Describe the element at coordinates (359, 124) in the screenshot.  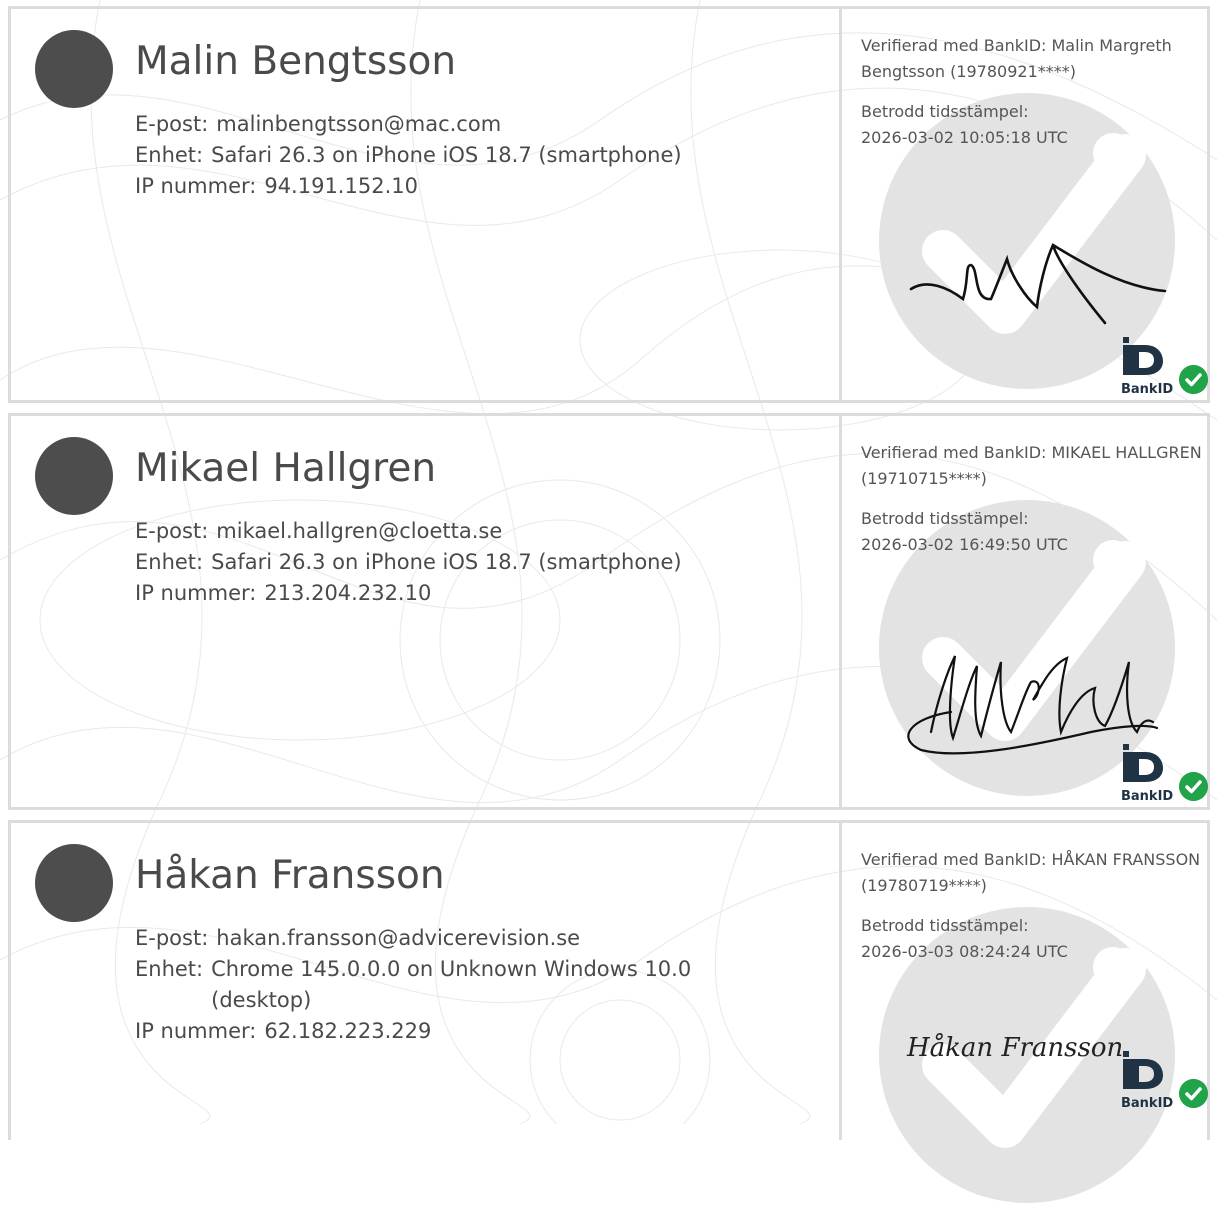
I see `email-value: malinbengtsson@mac.com` at that location.